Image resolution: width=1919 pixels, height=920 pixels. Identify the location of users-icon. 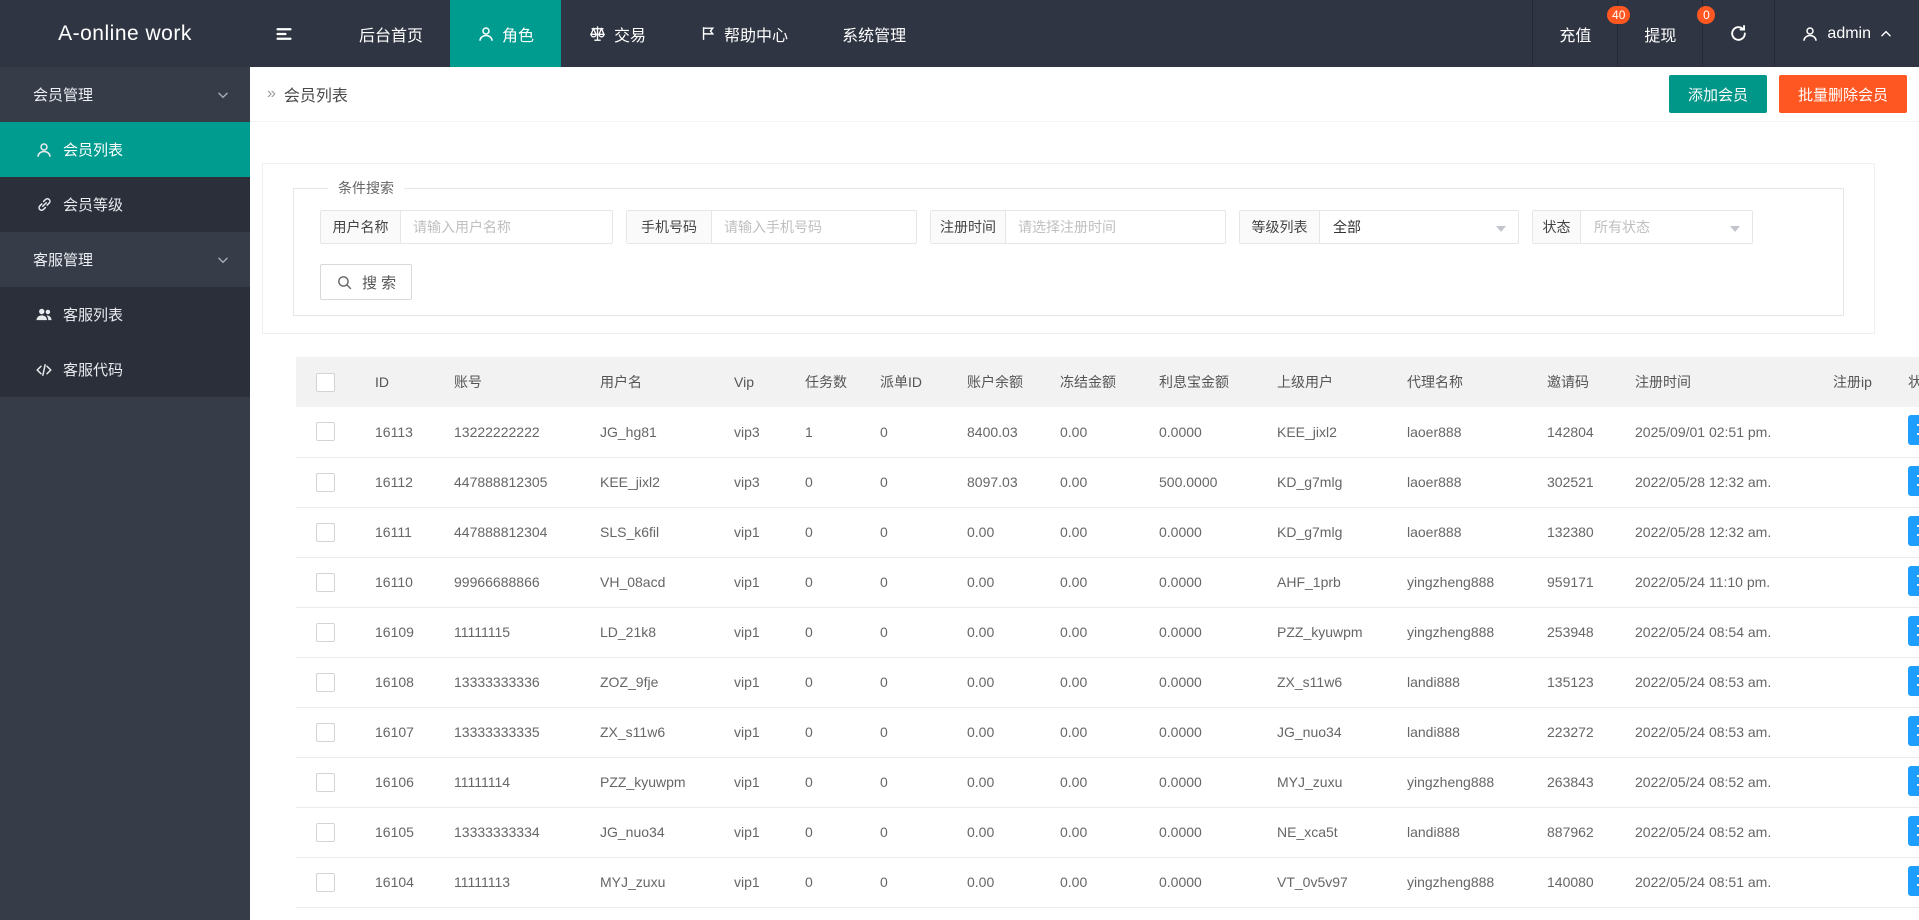
(44, 314).